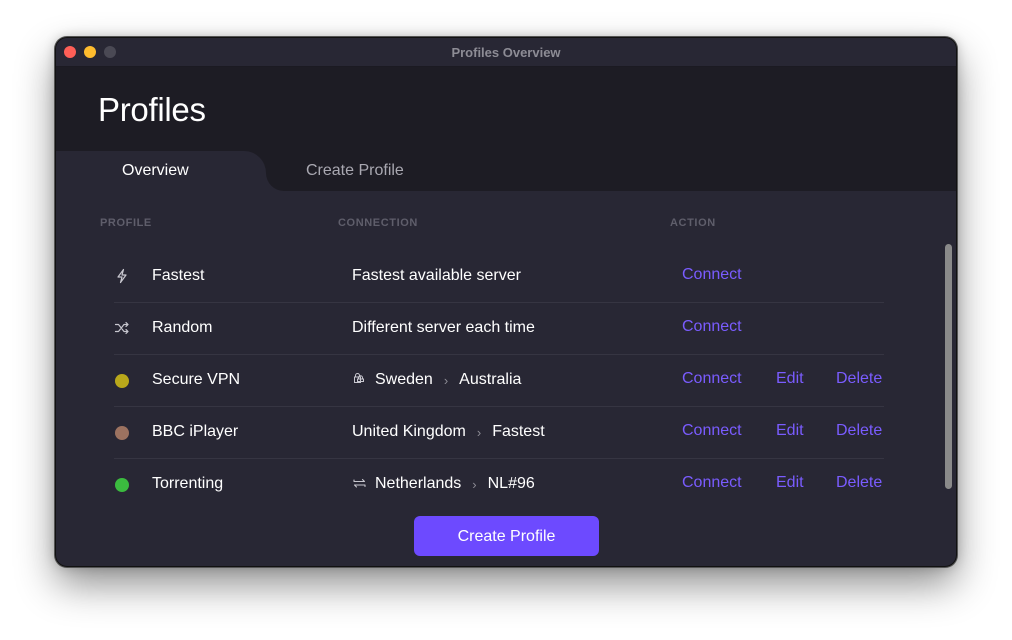 This screenshot has height=640, width=1012. I want to click on column-header-connection: CONNECTION, so click(378, 223).